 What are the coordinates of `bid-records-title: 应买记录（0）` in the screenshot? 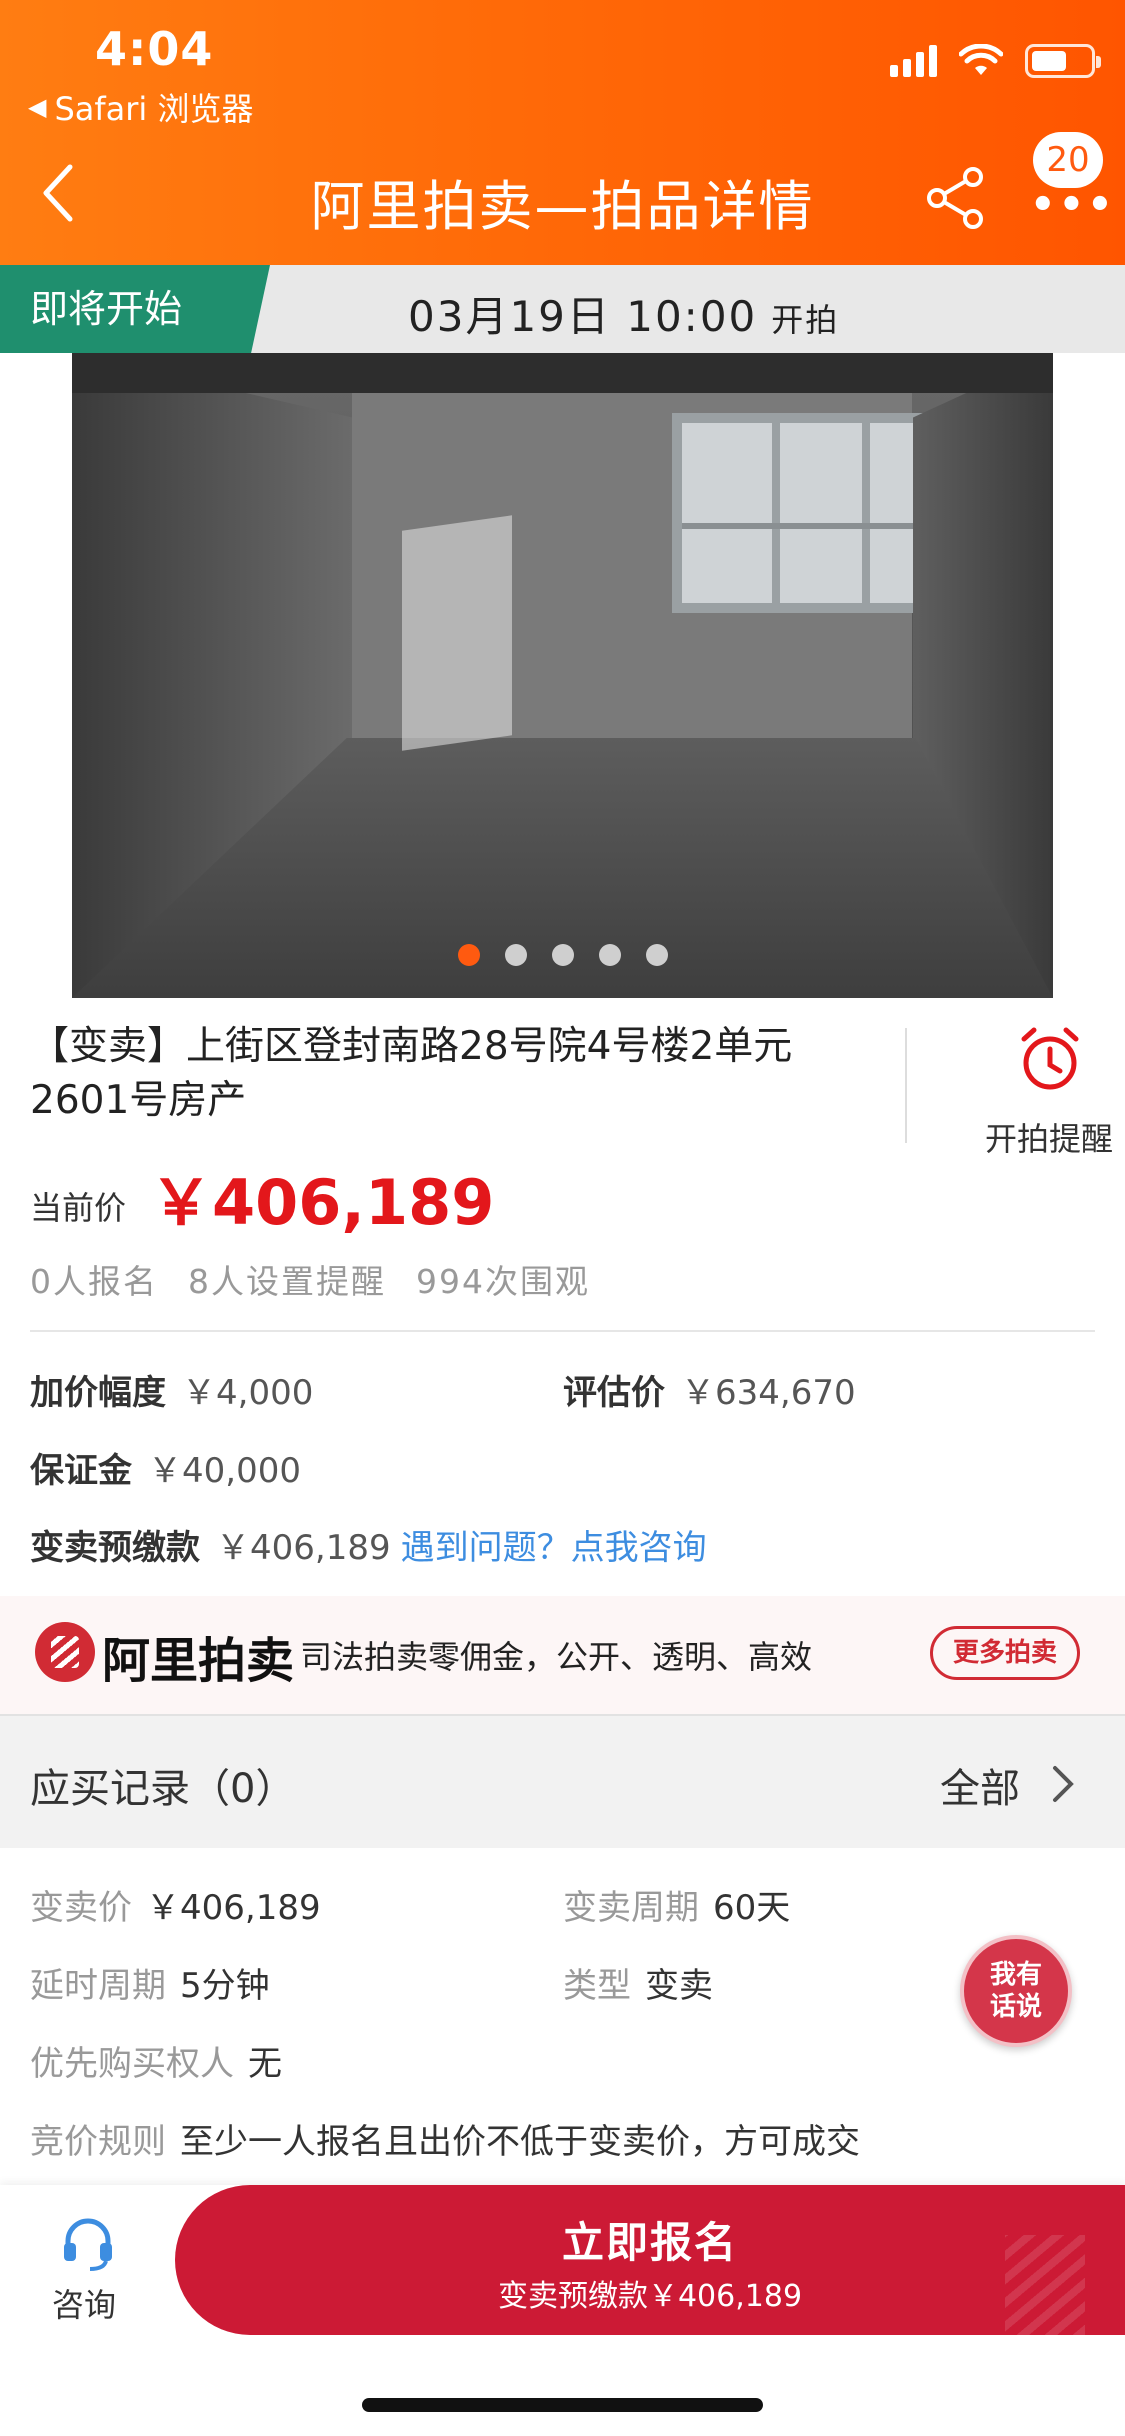 It's located at (163, 1789).